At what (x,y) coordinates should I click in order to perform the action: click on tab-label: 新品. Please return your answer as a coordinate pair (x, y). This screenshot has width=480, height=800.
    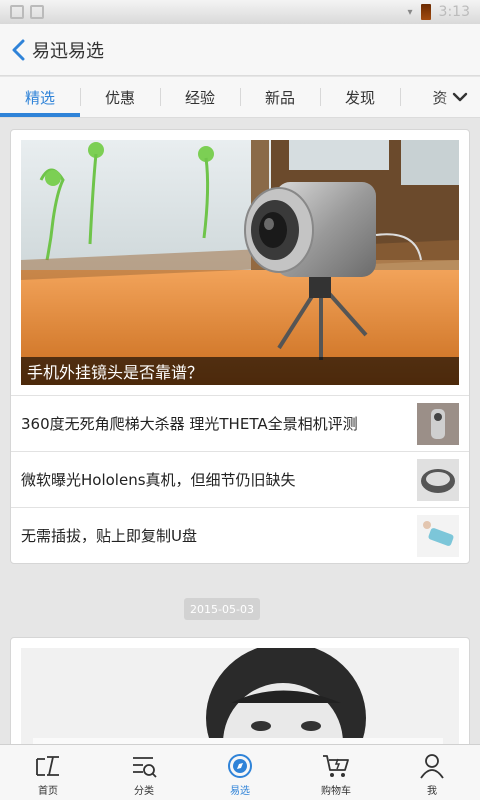
    Looking at the image, I should click on (279, 97).